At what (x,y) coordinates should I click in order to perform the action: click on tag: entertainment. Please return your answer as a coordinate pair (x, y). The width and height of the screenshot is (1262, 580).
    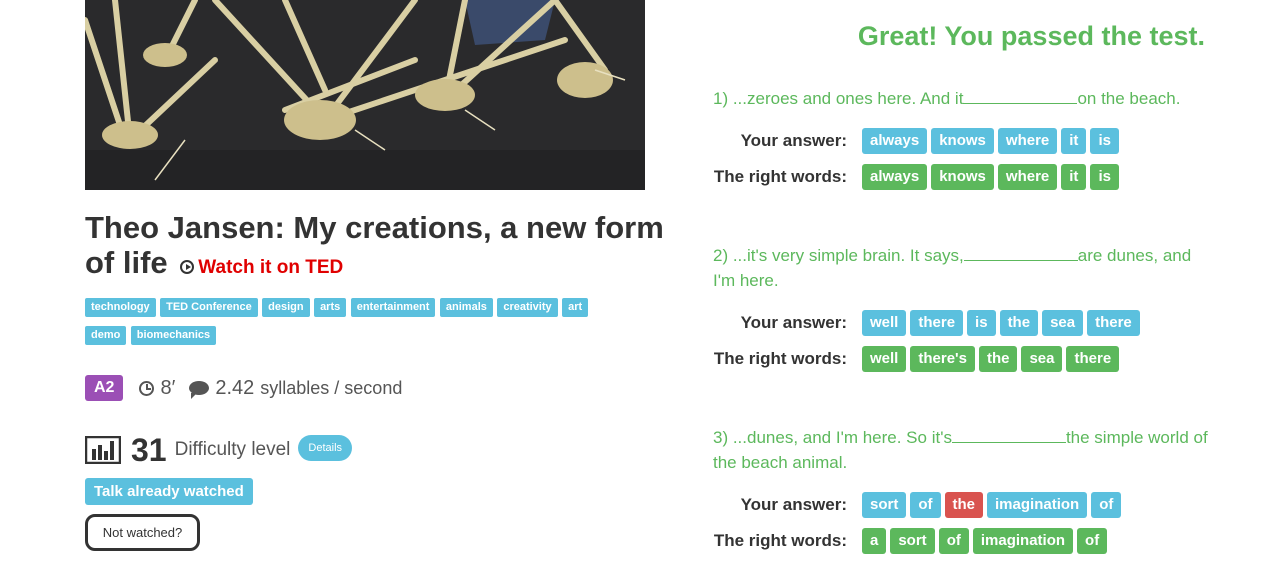
    Looking at the image, I should click on (393, 307).